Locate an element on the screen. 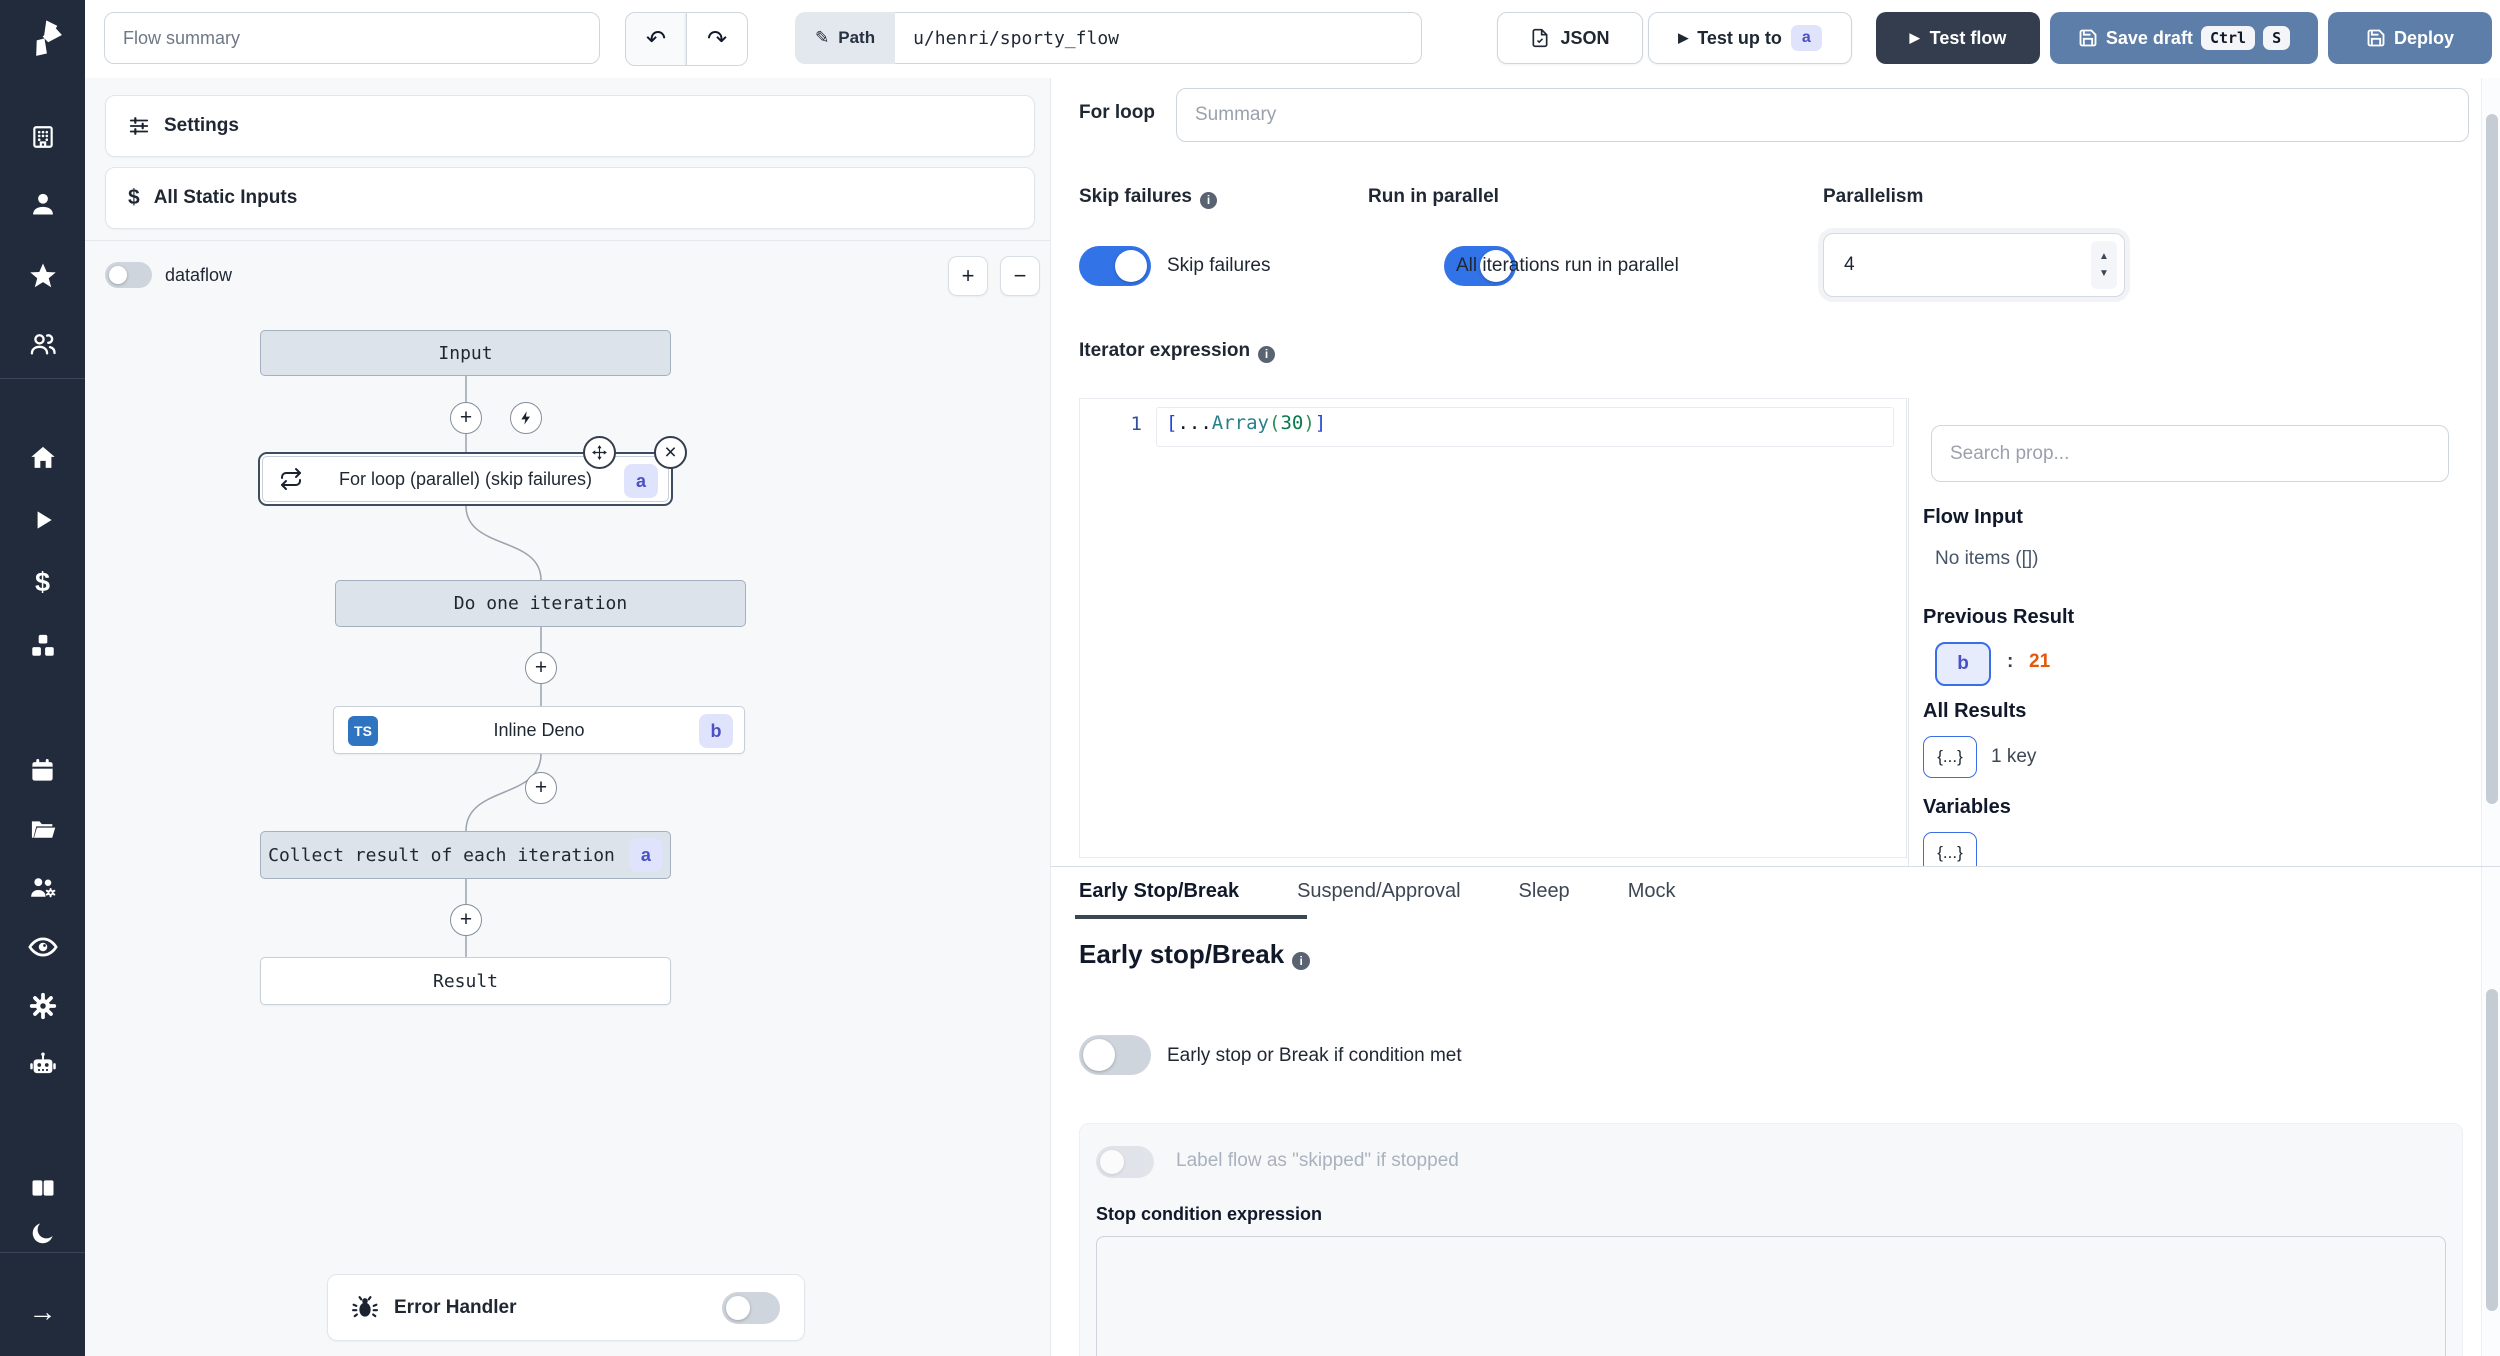  trigger-bolt-button is located at coordinates (526, 418).